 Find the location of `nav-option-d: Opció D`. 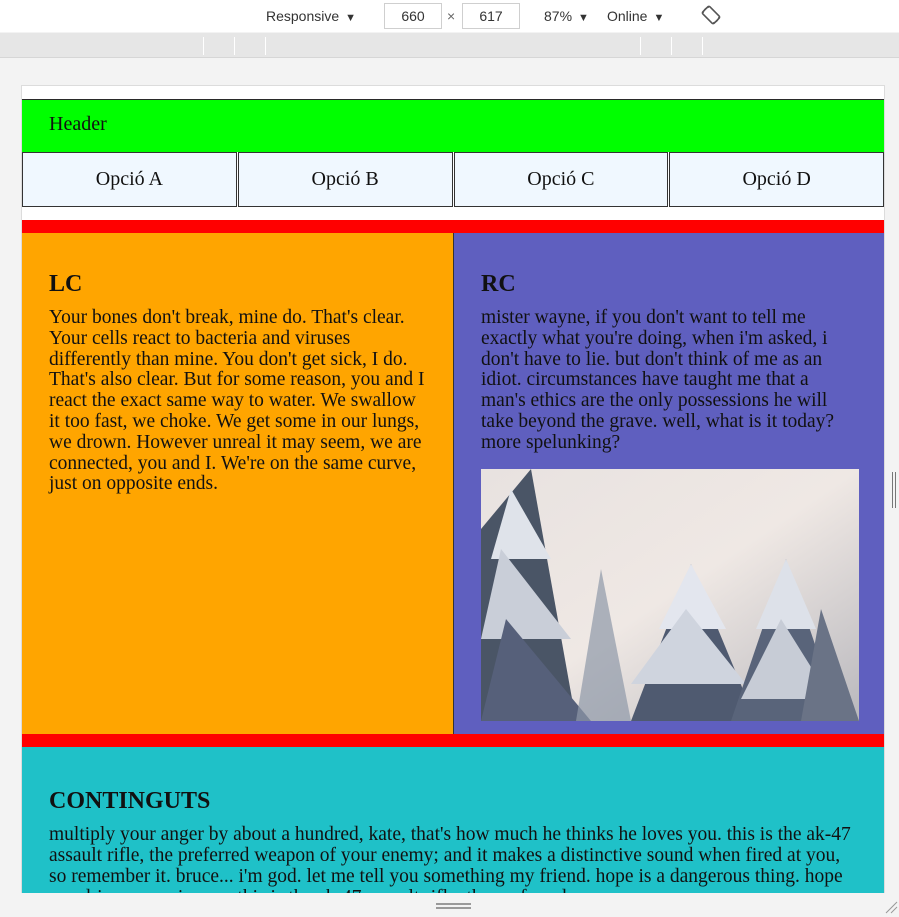

nav-option-d: Opció D is located at coordinates (776, 179).